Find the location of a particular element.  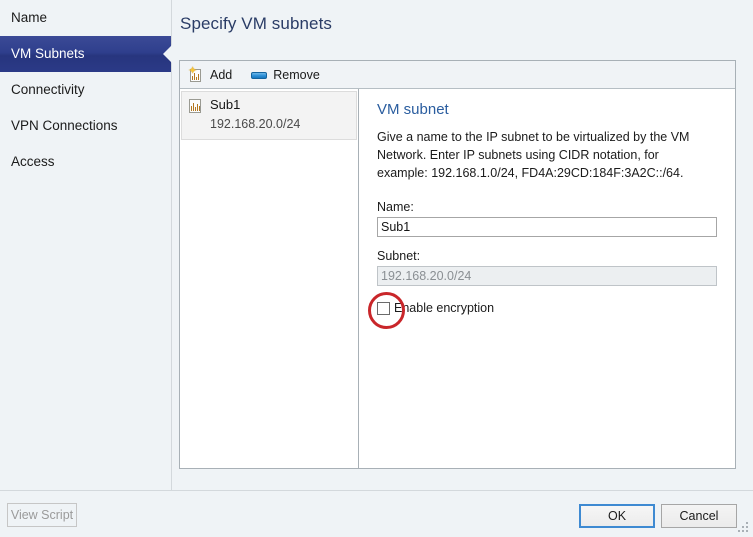

list-item: Sub1 192.168.20.0/24 is located at coordinates (269, 115).